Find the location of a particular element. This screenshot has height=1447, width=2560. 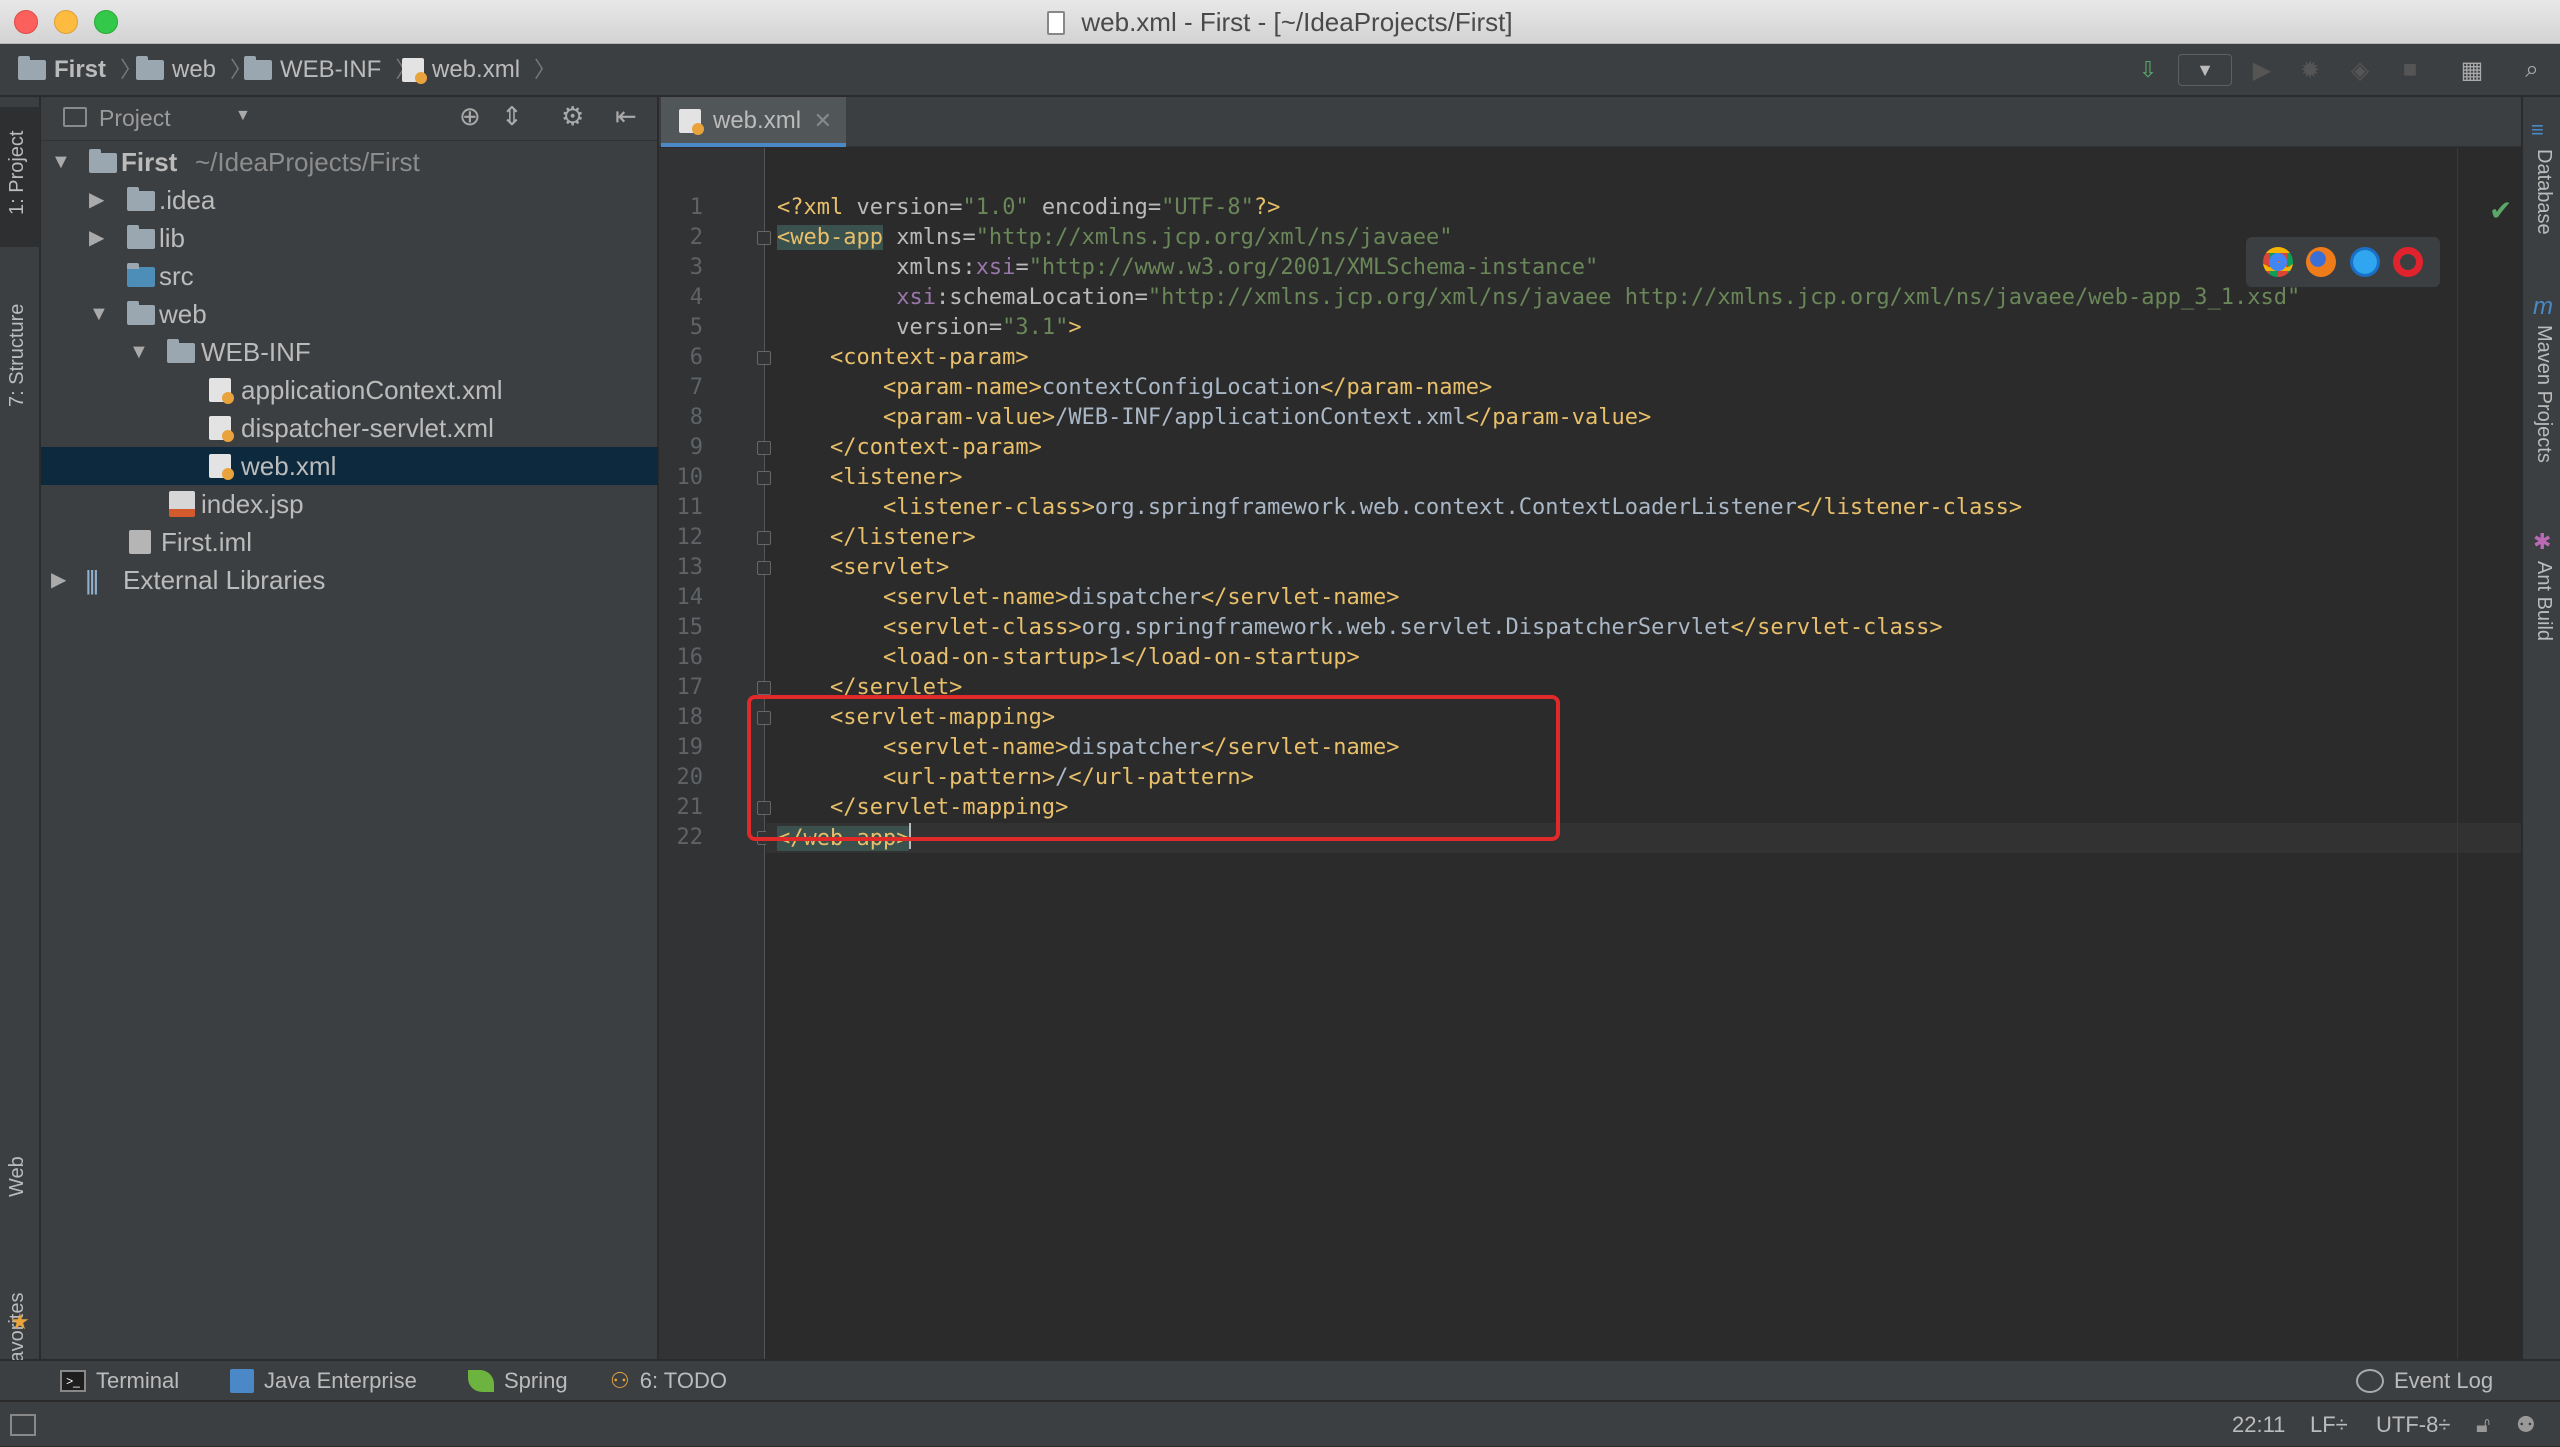

code-line-12: </listener> is located at coordinates (876, 537).